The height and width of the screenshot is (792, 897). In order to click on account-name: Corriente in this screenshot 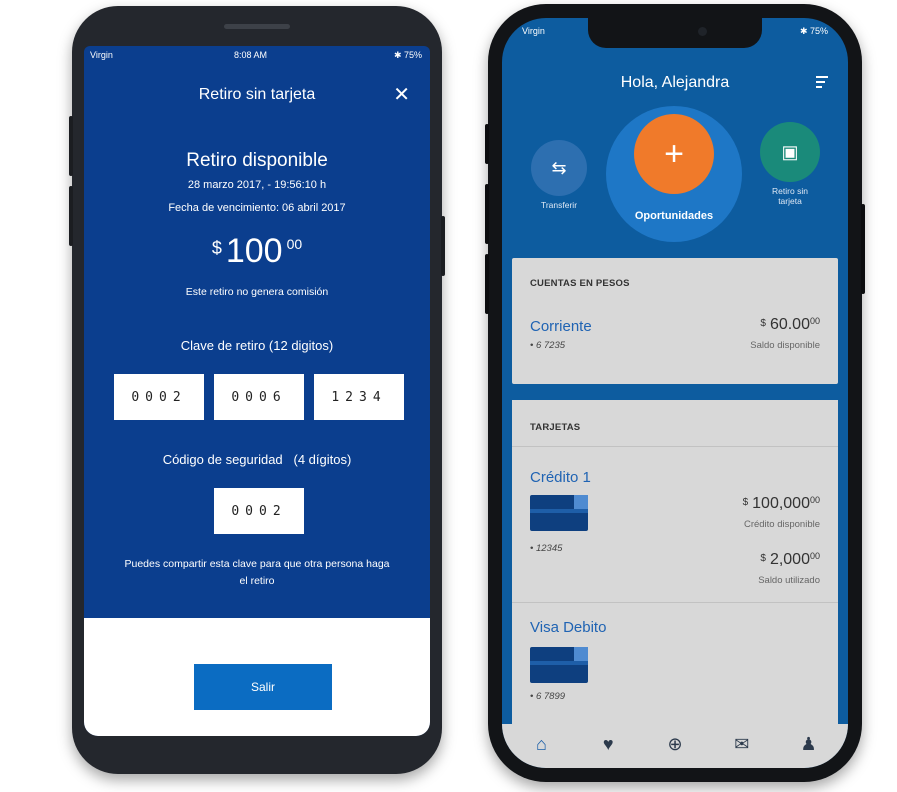, I will do `click(561, 326)`.